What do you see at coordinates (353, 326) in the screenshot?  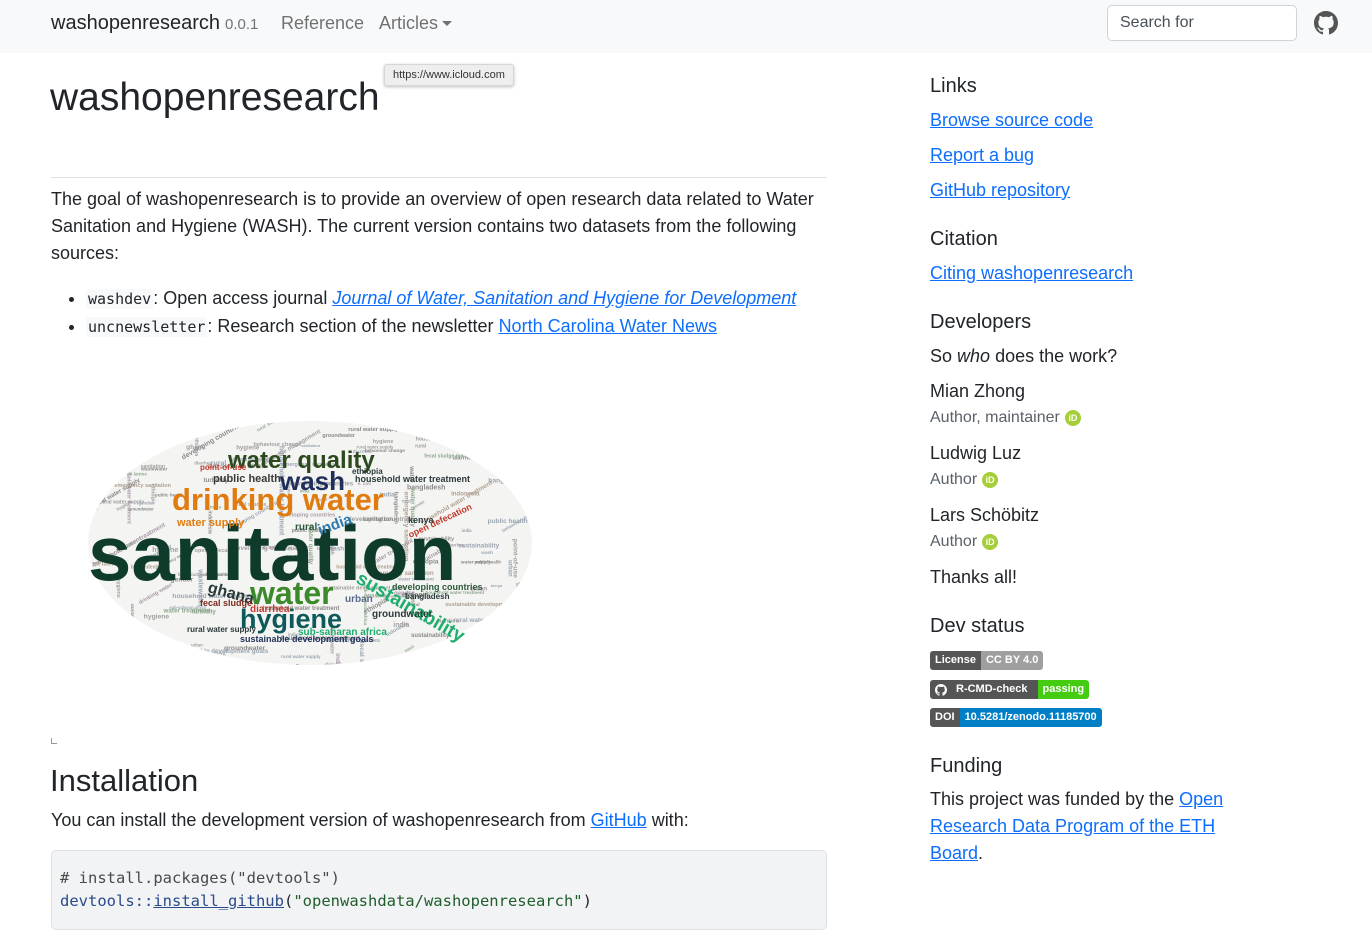 I see `source-text: : Research section of the newsletter` at bounding box center [353, 326].